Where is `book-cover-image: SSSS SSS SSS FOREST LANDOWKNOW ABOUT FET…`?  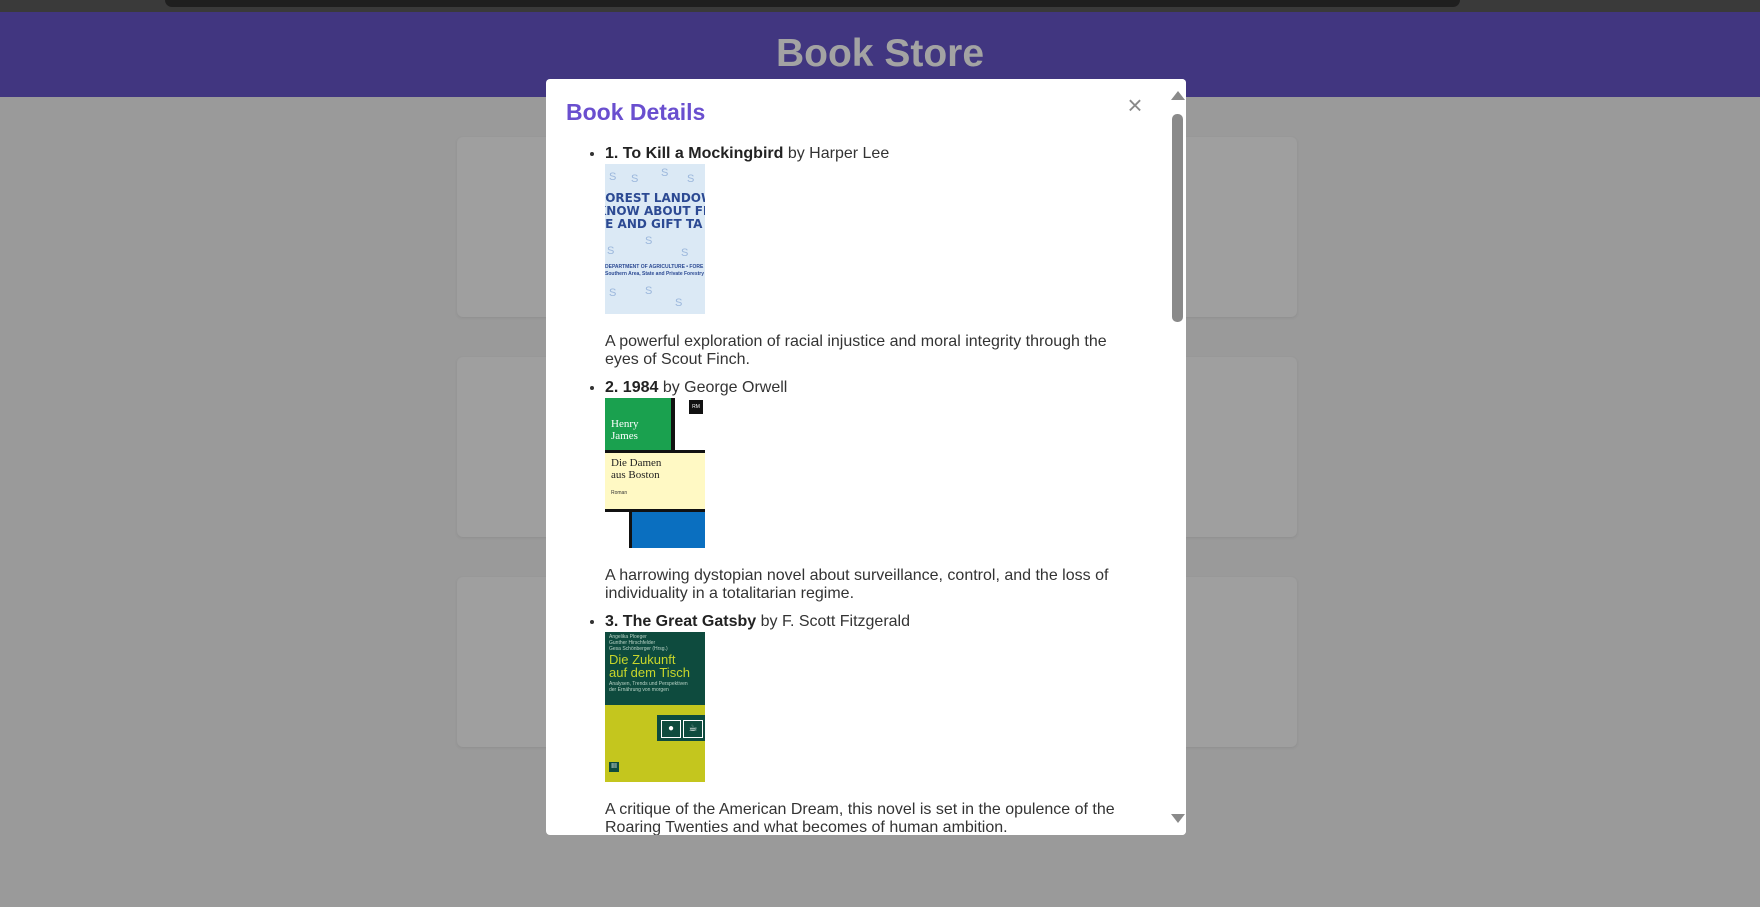
book-cover-image: SSSS SSS SSS FOREST LANDOWKNOW ABOUT FET… is located at coordinates (655, 239).